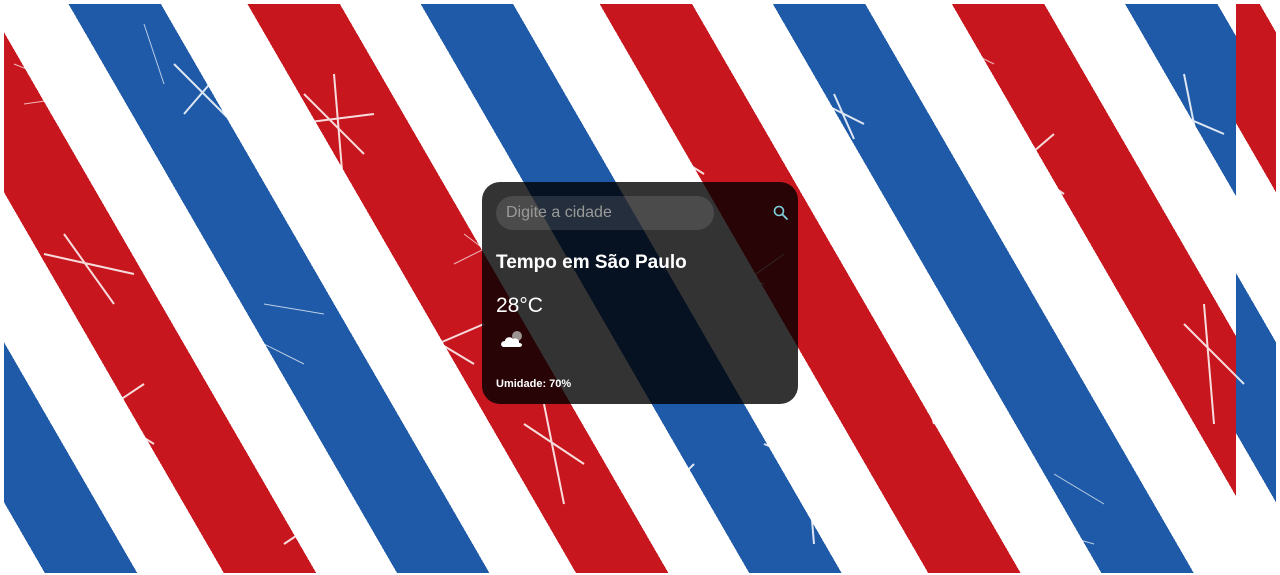 This screenshot has width=1280, height=575. I want to click on partly-cloudy-icon, so click(511, 339).